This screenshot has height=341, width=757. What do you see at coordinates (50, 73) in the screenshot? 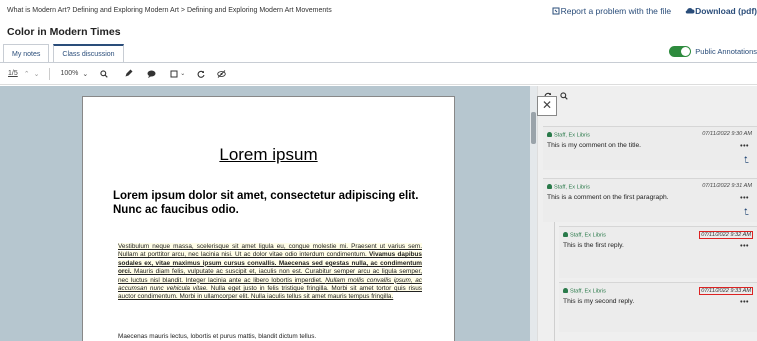
I see `toolbar-divider` at bounding box center [50, 73].